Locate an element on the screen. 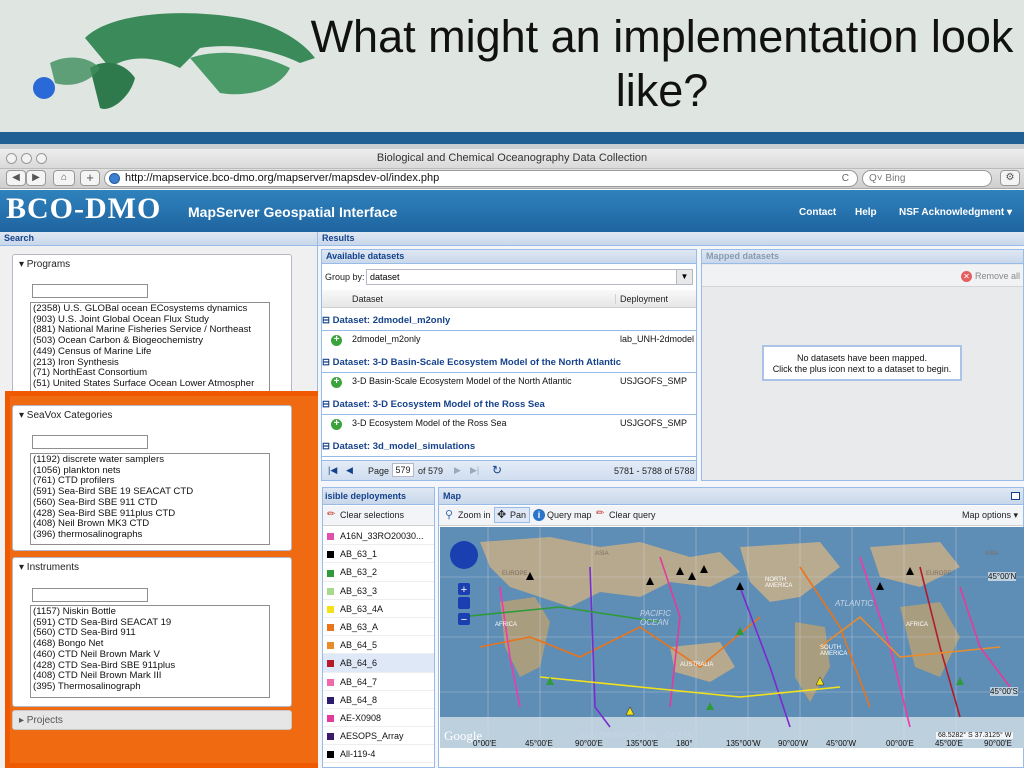 The height and width of the screenshot is (768, 1024). browser-search-input: Q˅ Bing is located at coordinates (927, 178).